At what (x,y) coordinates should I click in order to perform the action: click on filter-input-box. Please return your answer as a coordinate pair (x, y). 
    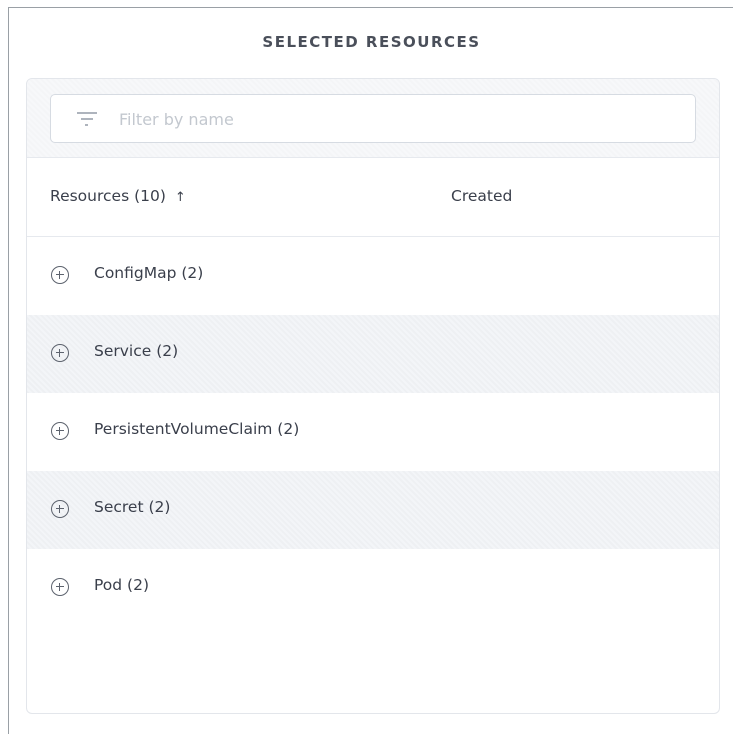
    Looking at the image, I should click on (373, 118).